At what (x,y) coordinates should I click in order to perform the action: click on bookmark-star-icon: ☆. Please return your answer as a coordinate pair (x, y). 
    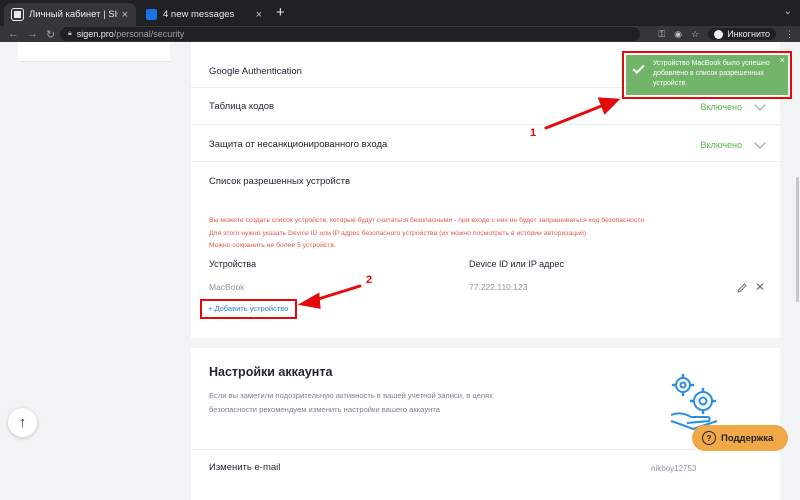
    Looking at the image, I should click on (695, 34).